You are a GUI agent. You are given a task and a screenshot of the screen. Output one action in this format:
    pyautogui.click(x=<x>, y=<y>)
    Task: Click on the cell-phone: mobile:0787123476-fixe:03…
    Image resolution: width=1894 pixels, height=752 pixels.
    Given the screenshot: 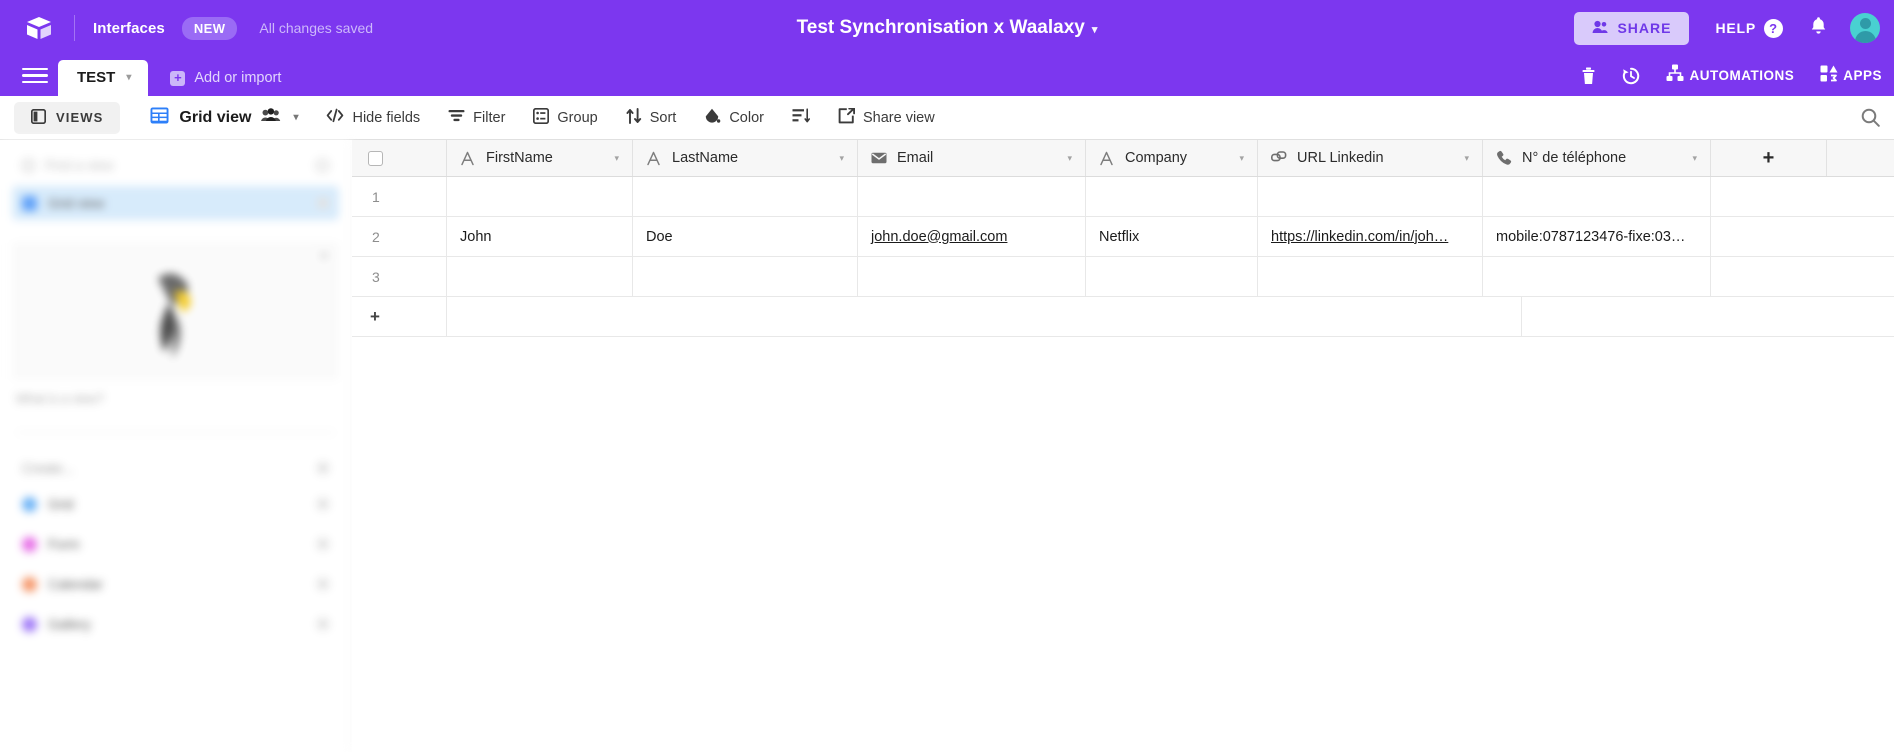 What is the action you would take?
    pyautogui.click(x=1597, y=236)
    